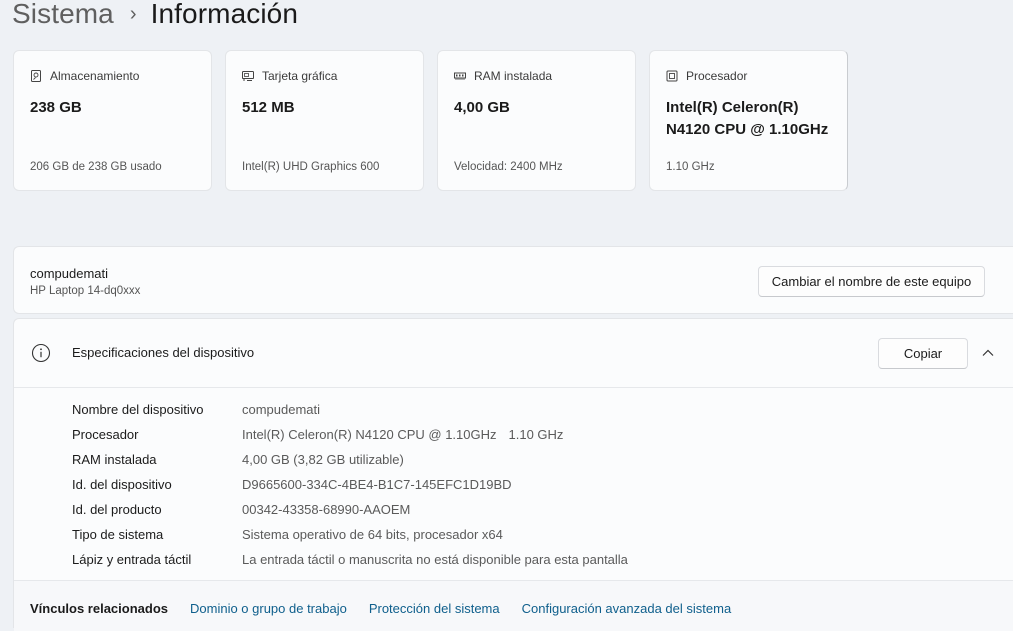 The image size is (1013, 631). I want to click on link-system-protection: Protección del sistema, so click(434, 608).